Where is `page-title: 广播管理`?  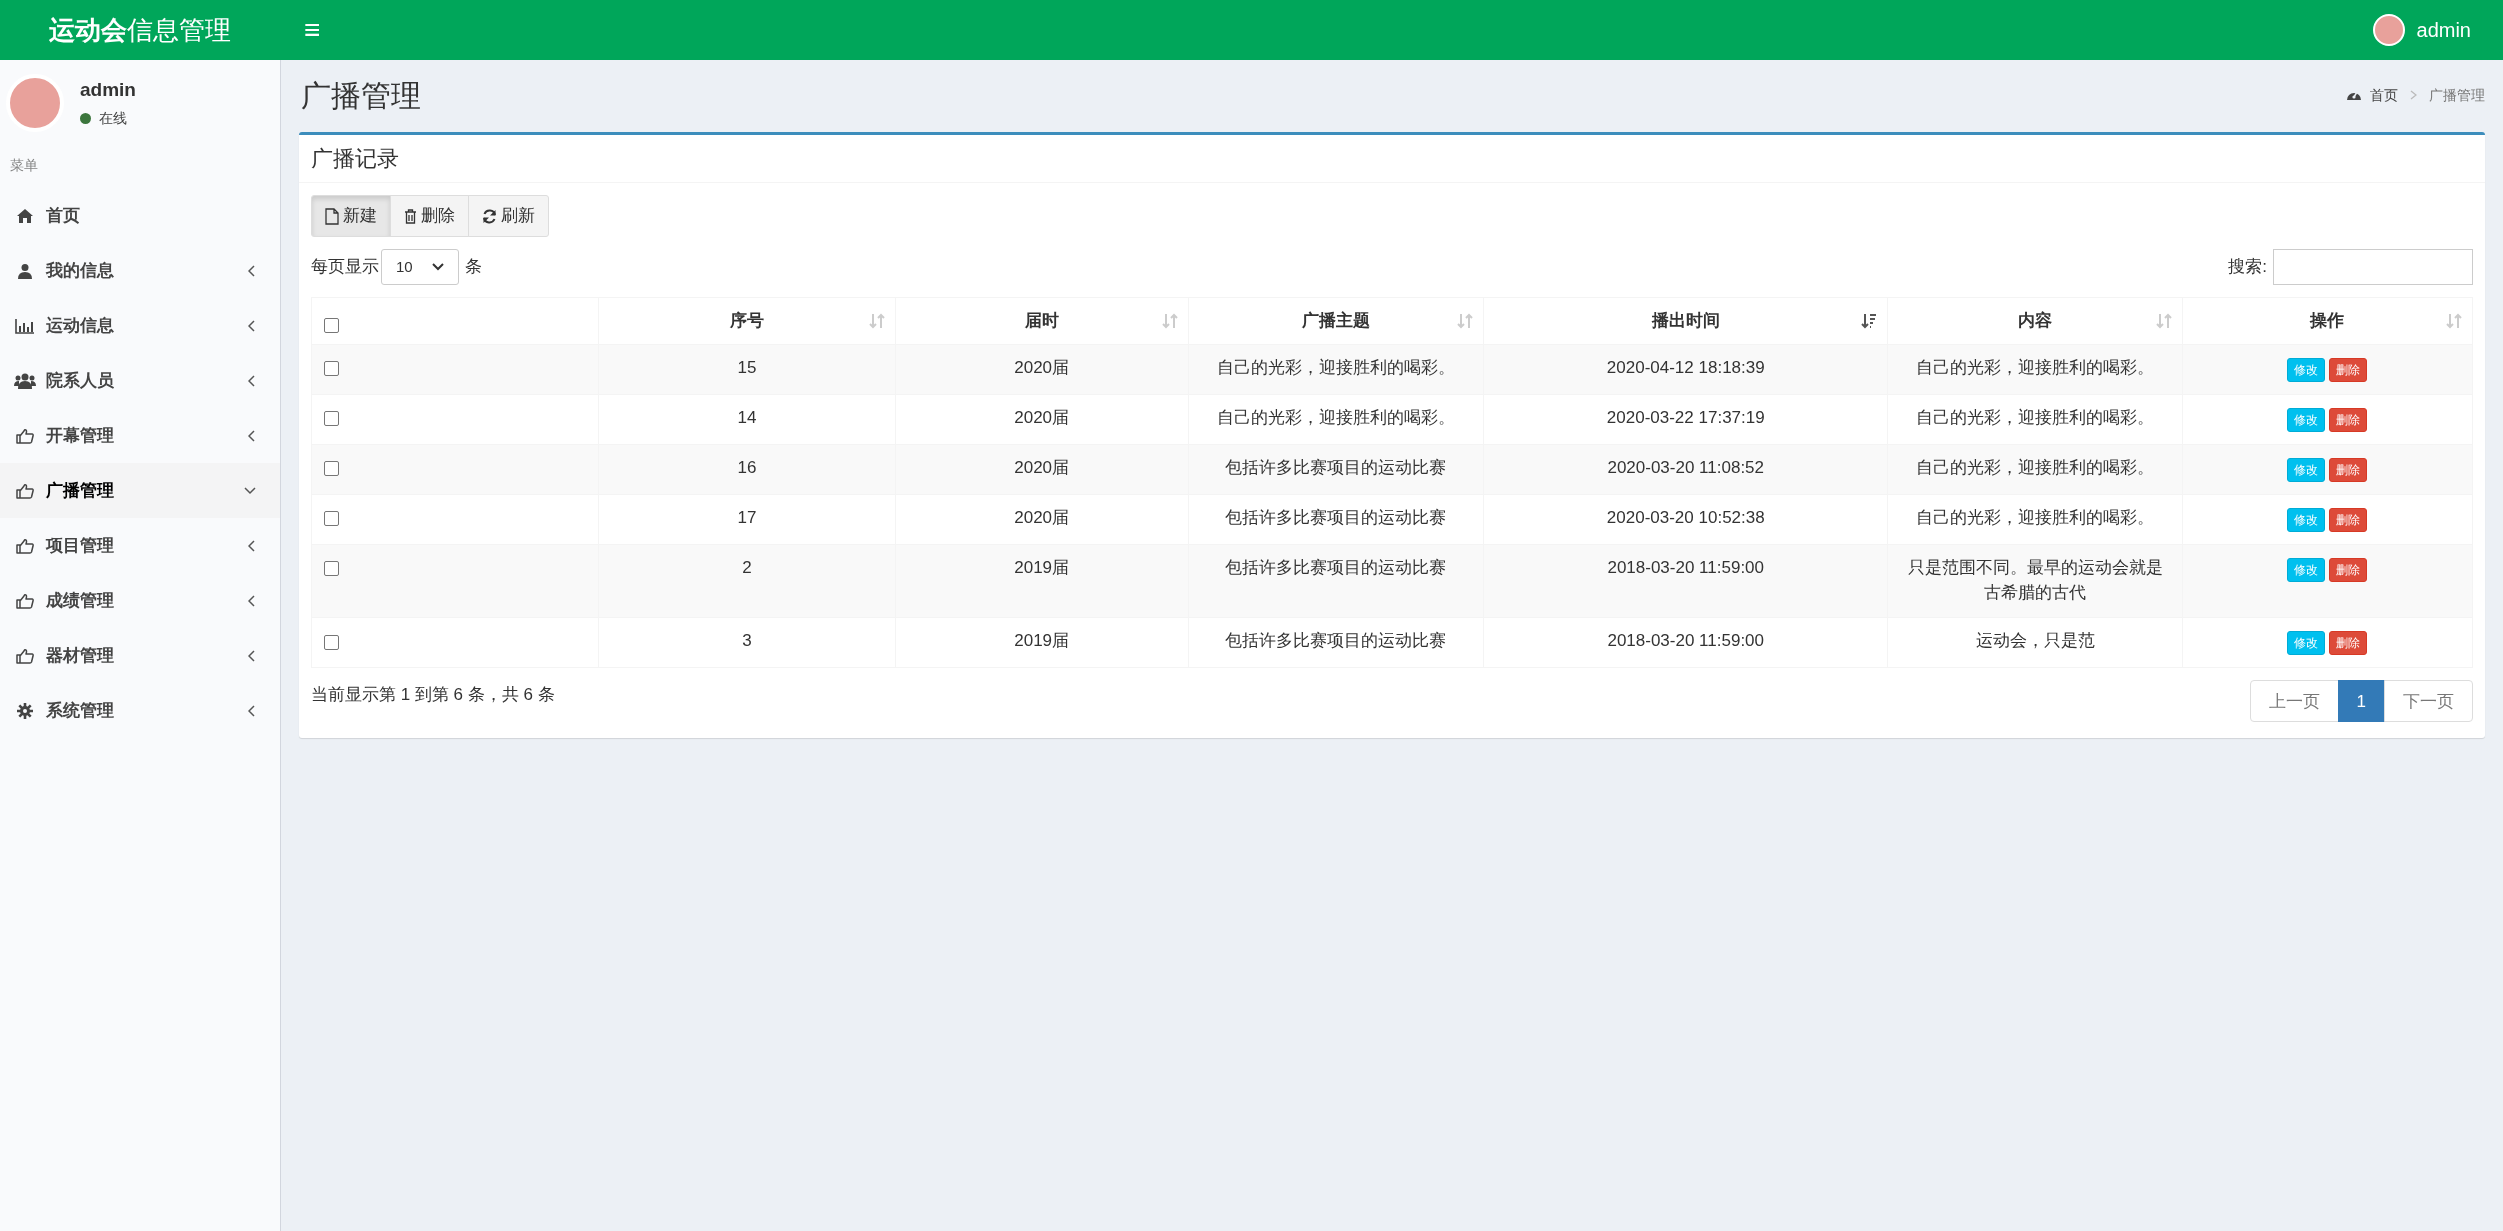 page-title: 广播管理 is located at coordinates (361, 95).